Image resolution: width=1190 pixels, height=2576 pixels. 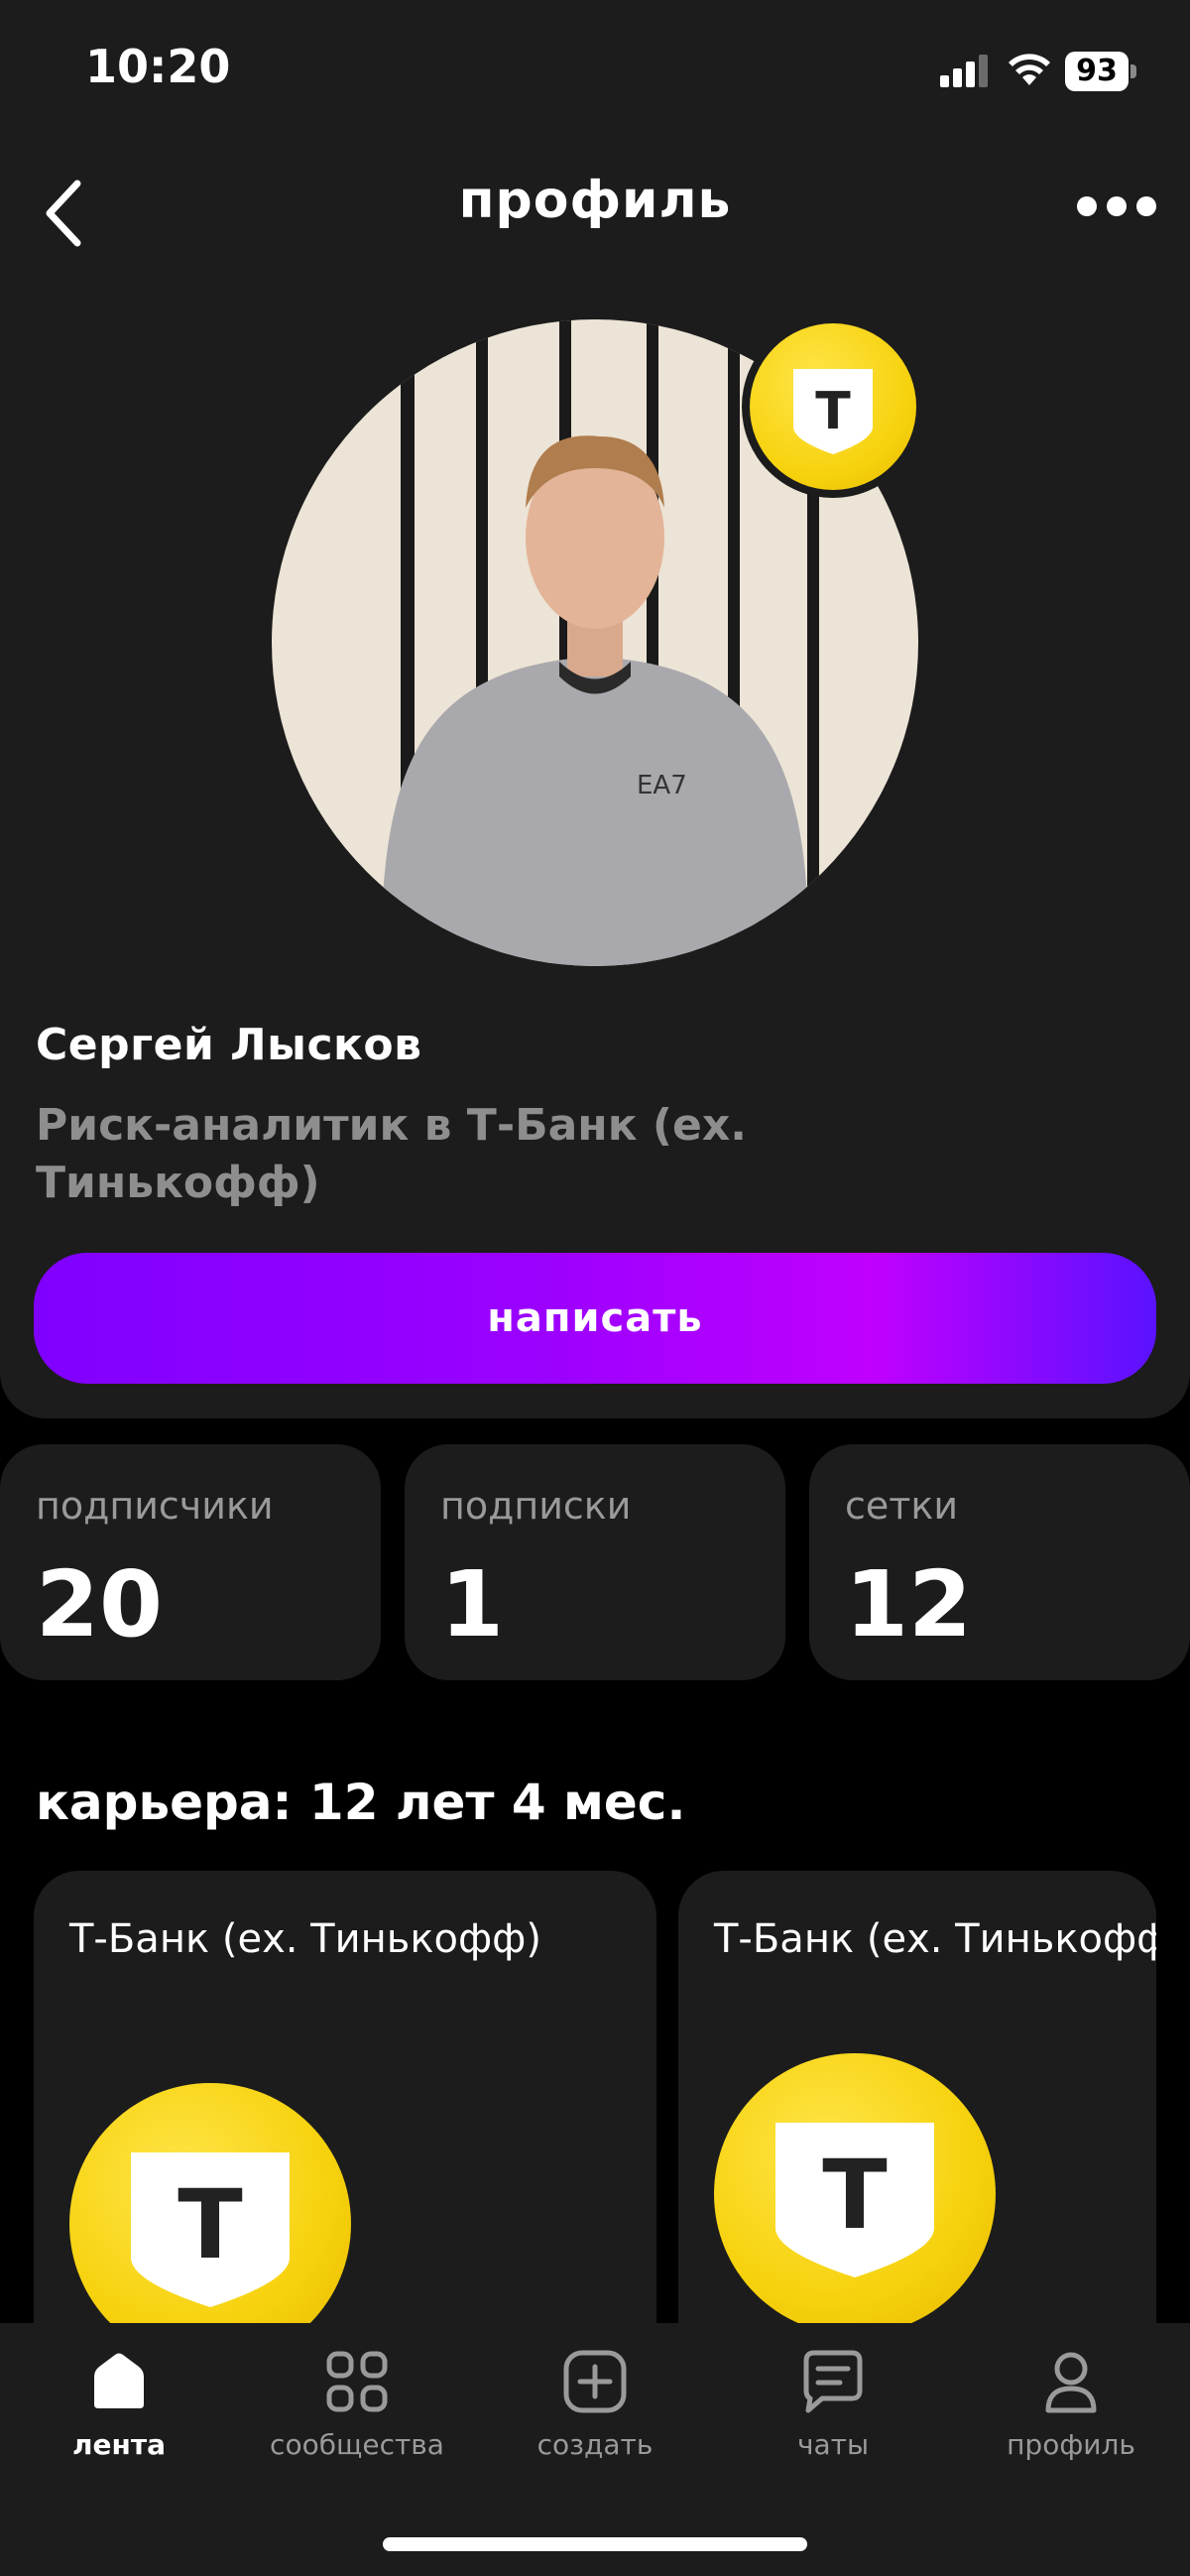 I want to click on wifi-icon, so click(x=1029, y=69).